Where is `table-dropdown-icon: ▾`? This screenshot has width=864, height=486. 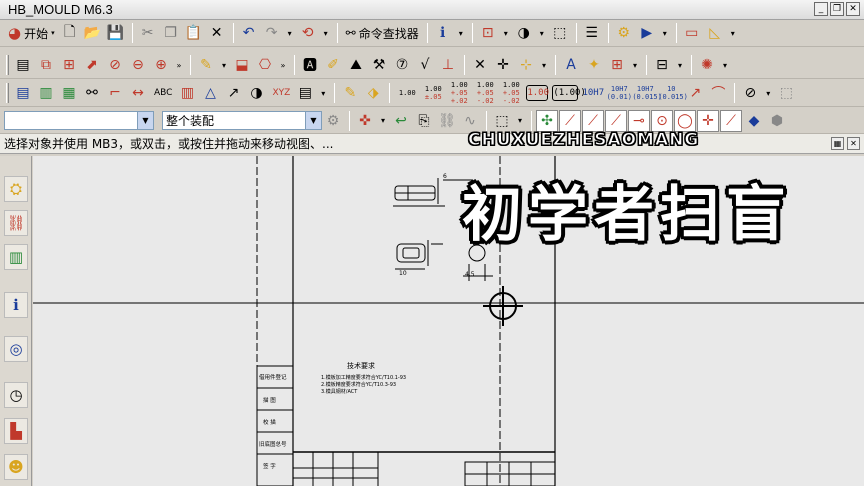 table-dropdown-icon: ▾ is located at coordinates (635, 65).